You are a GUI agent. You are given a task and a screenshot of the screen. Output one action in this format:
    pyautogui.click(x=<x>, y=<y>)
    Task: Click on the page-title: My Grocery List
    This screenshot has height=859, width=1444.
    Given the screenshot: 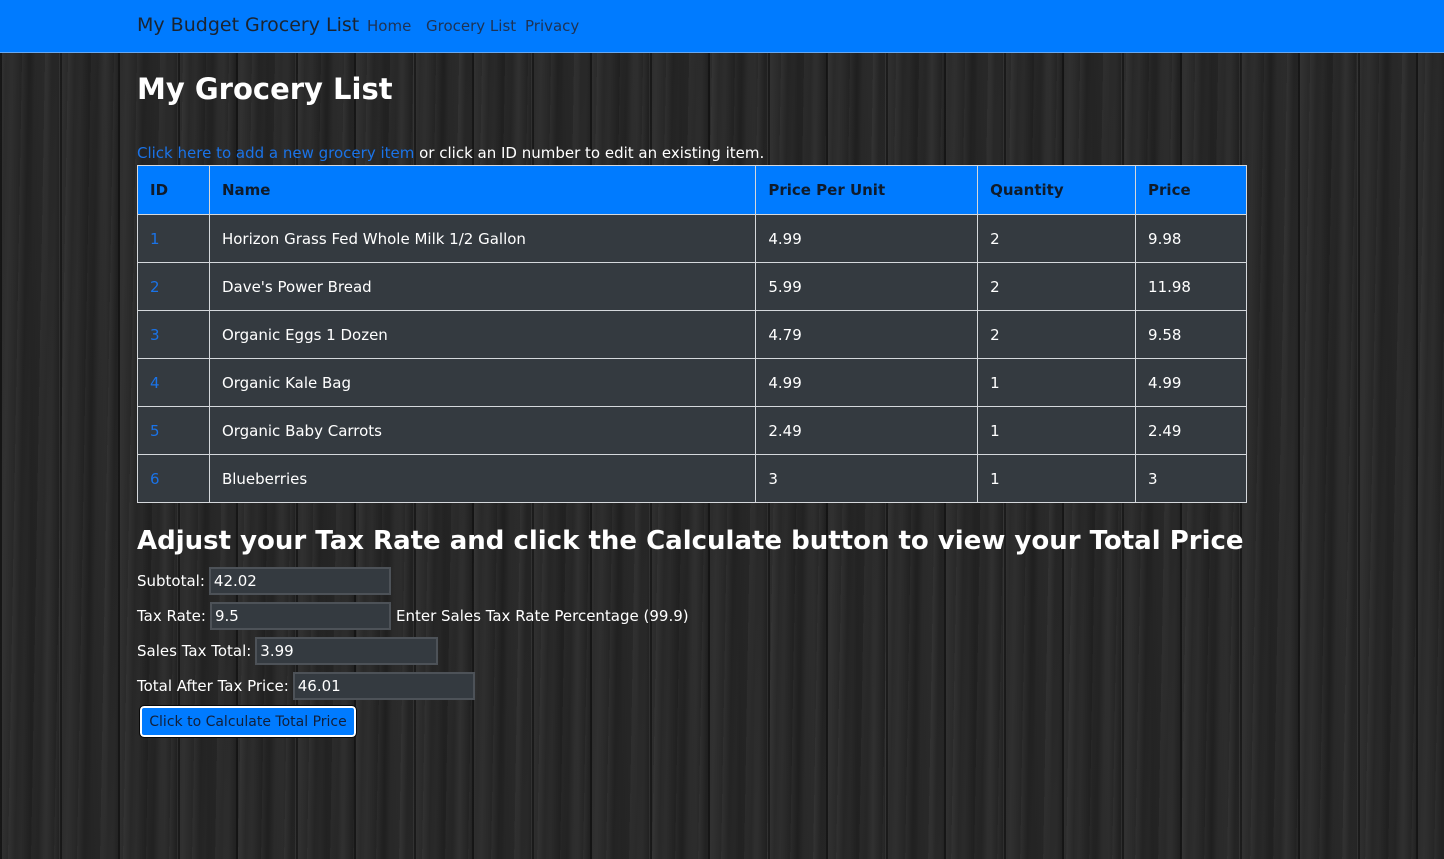 What is the action you would take?
    pyautogui.click(x=265, y=89)
    